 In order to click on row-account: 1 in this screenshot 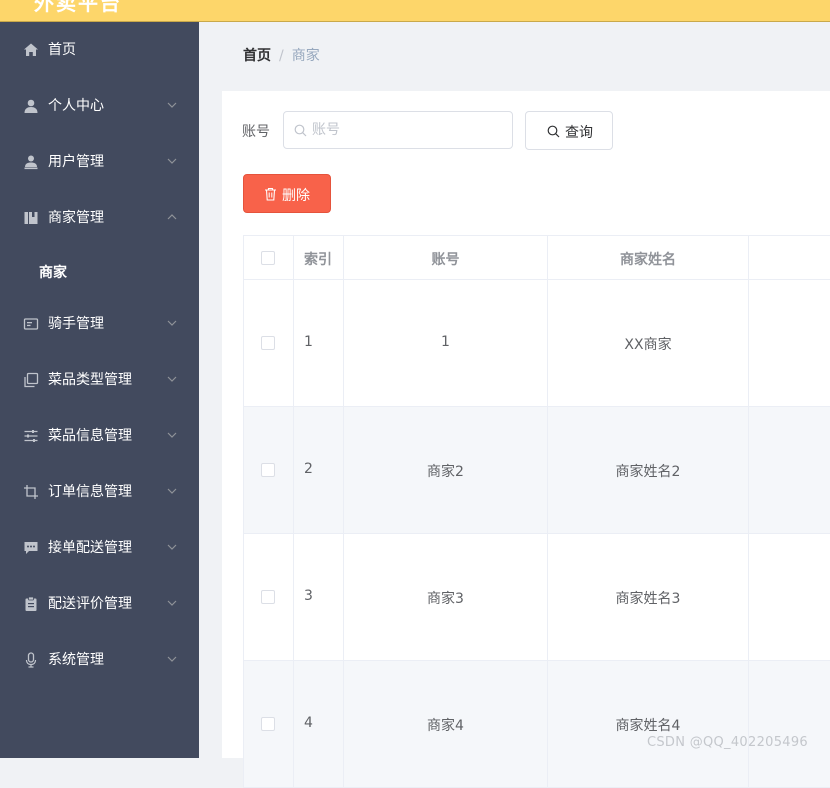, I will do `click(445, 342)`.